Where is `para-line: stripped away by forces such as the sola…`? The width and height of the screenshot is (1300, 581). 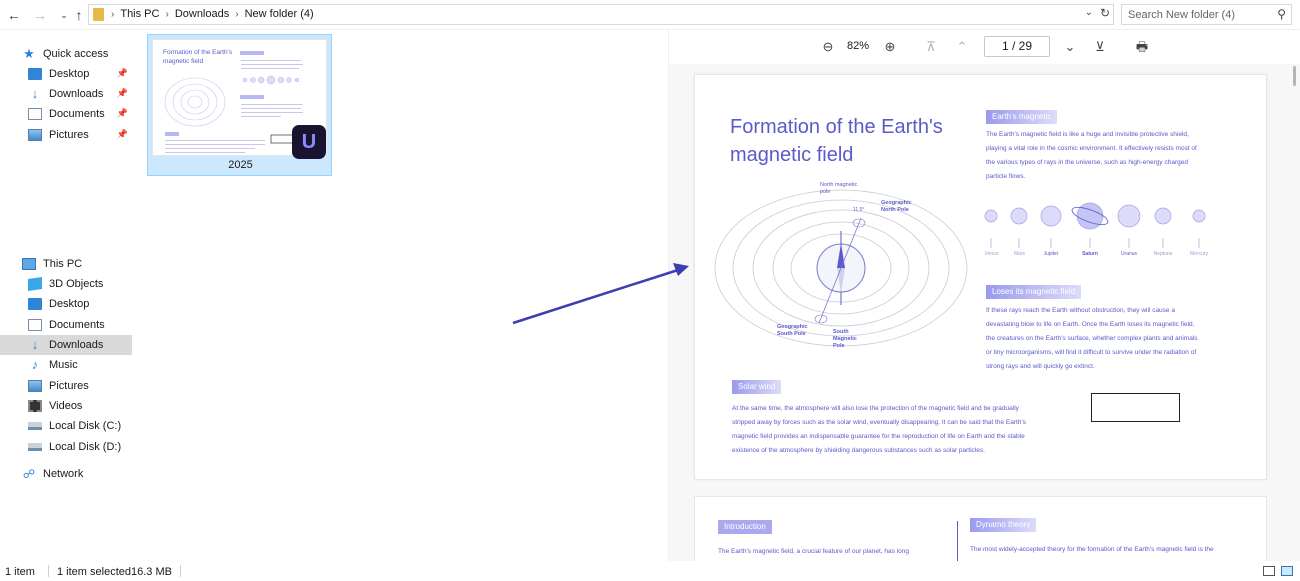 para-line: stripped away by forces such as the sola… is located at coordinates (879, 422).